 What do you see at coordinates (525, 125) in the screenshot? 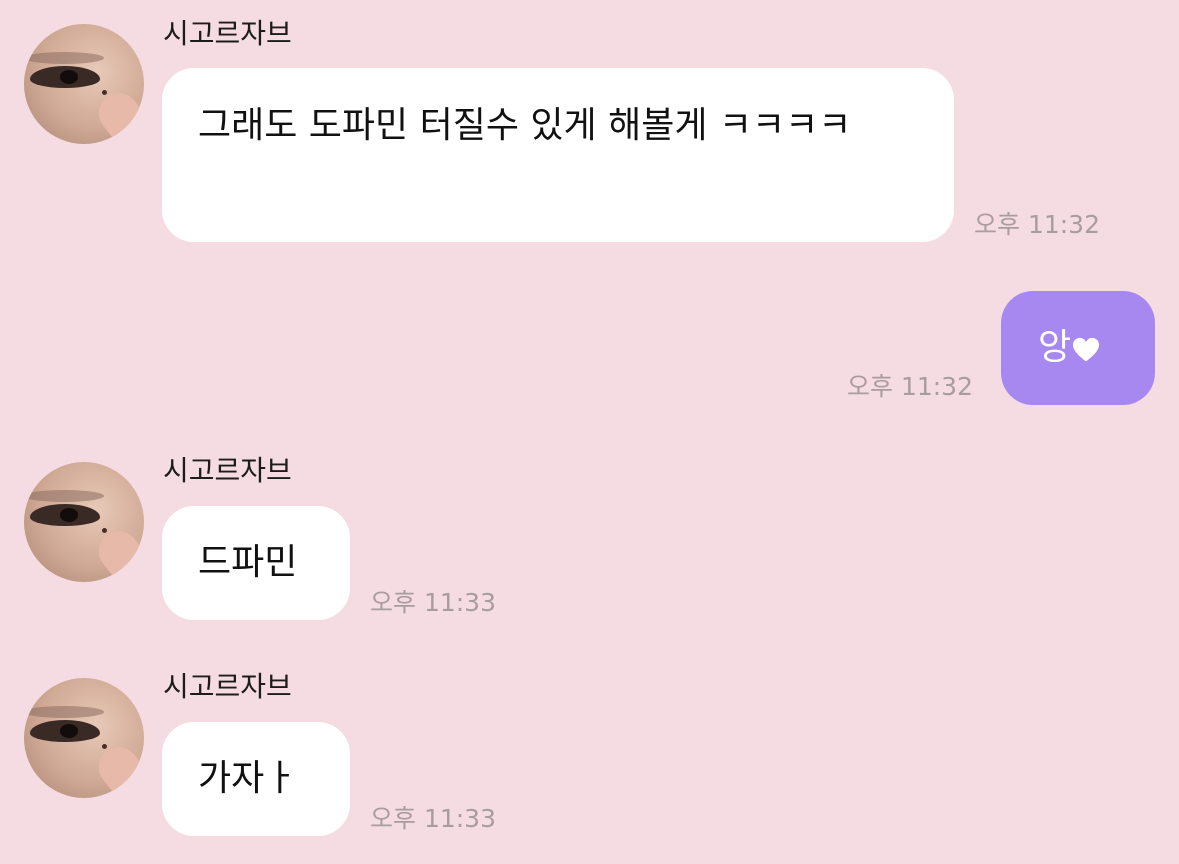
I see `message-text: 그래도 도파민 터질수 있게 해볼게 ㅋㅋㅋㅋ` at bounding box center [525, 125].